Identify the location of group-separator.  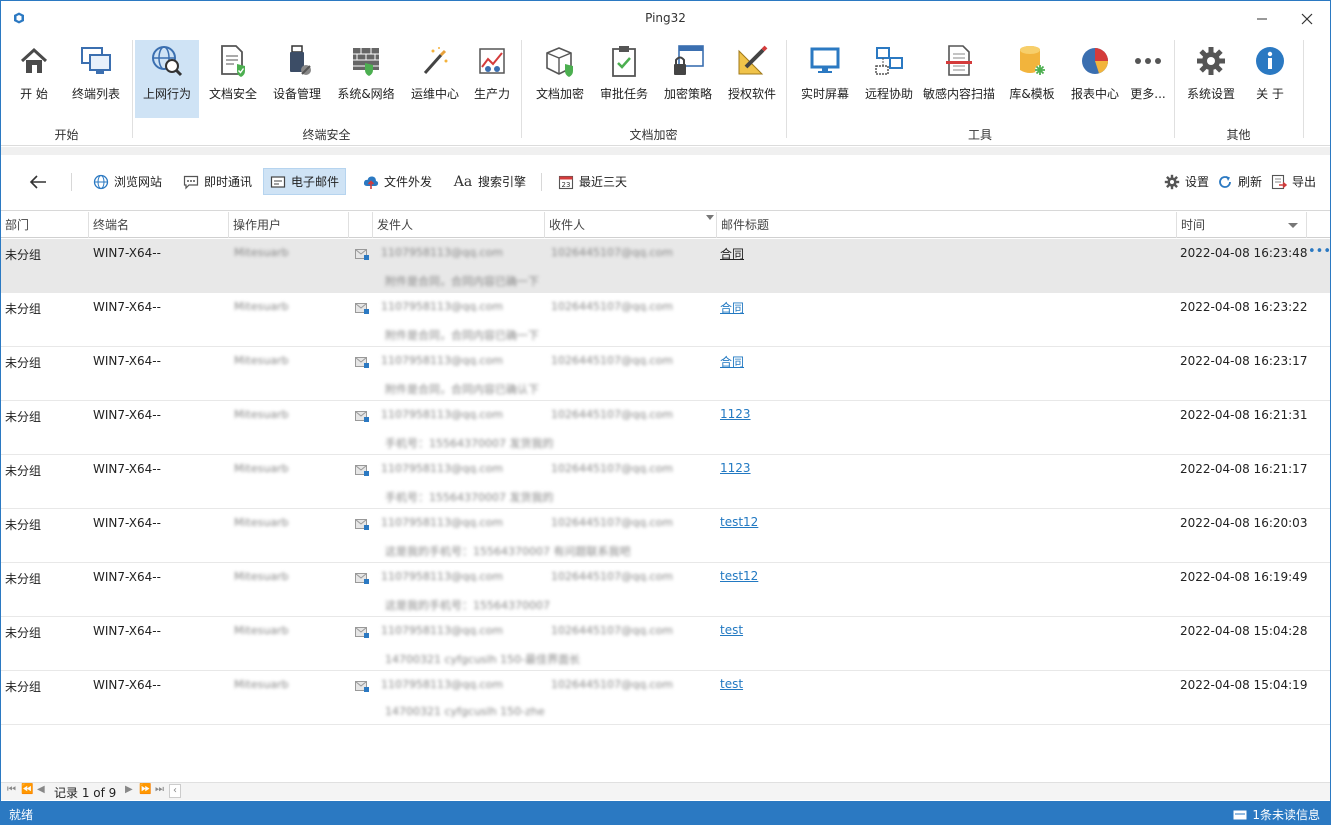
(1174, 89).